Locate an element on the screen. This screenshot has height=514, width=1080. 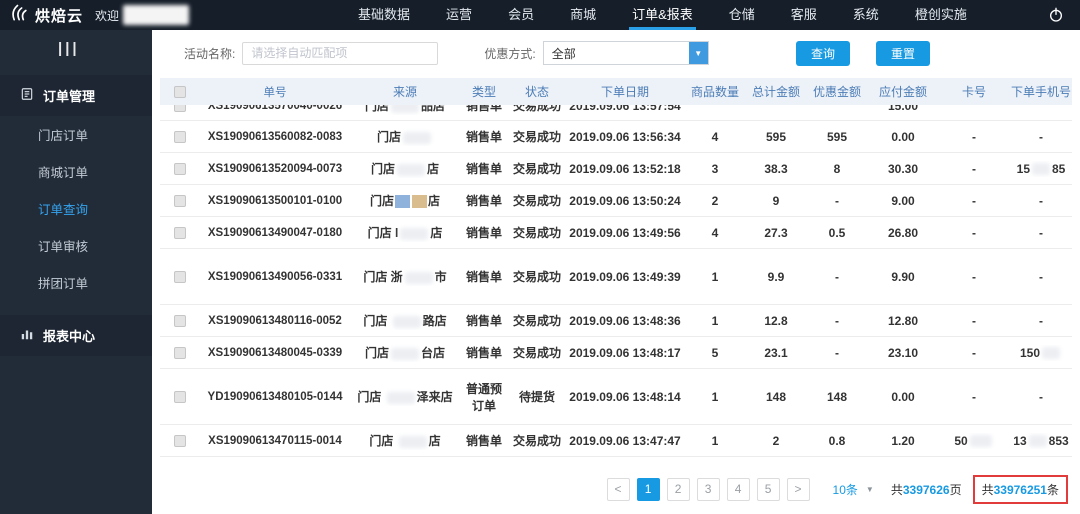
search-button: 查询 is located at coordinates (823, 53).